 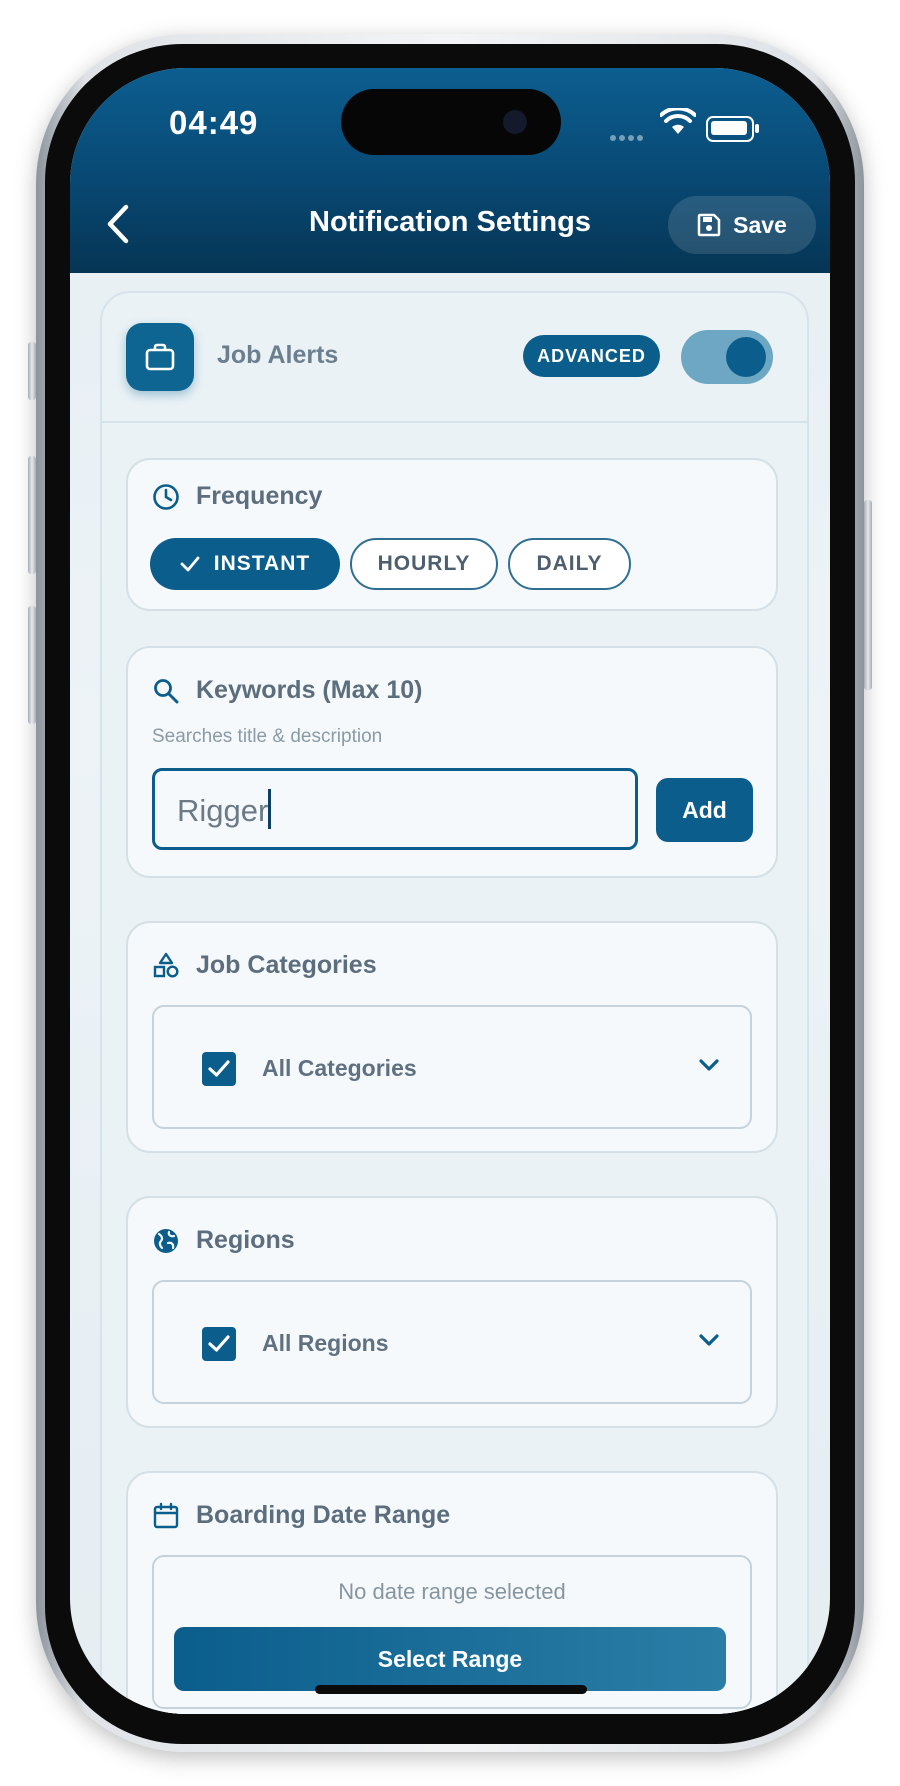 I want to click on job-categories-header: Job Categories, so click(x=264, y=965).